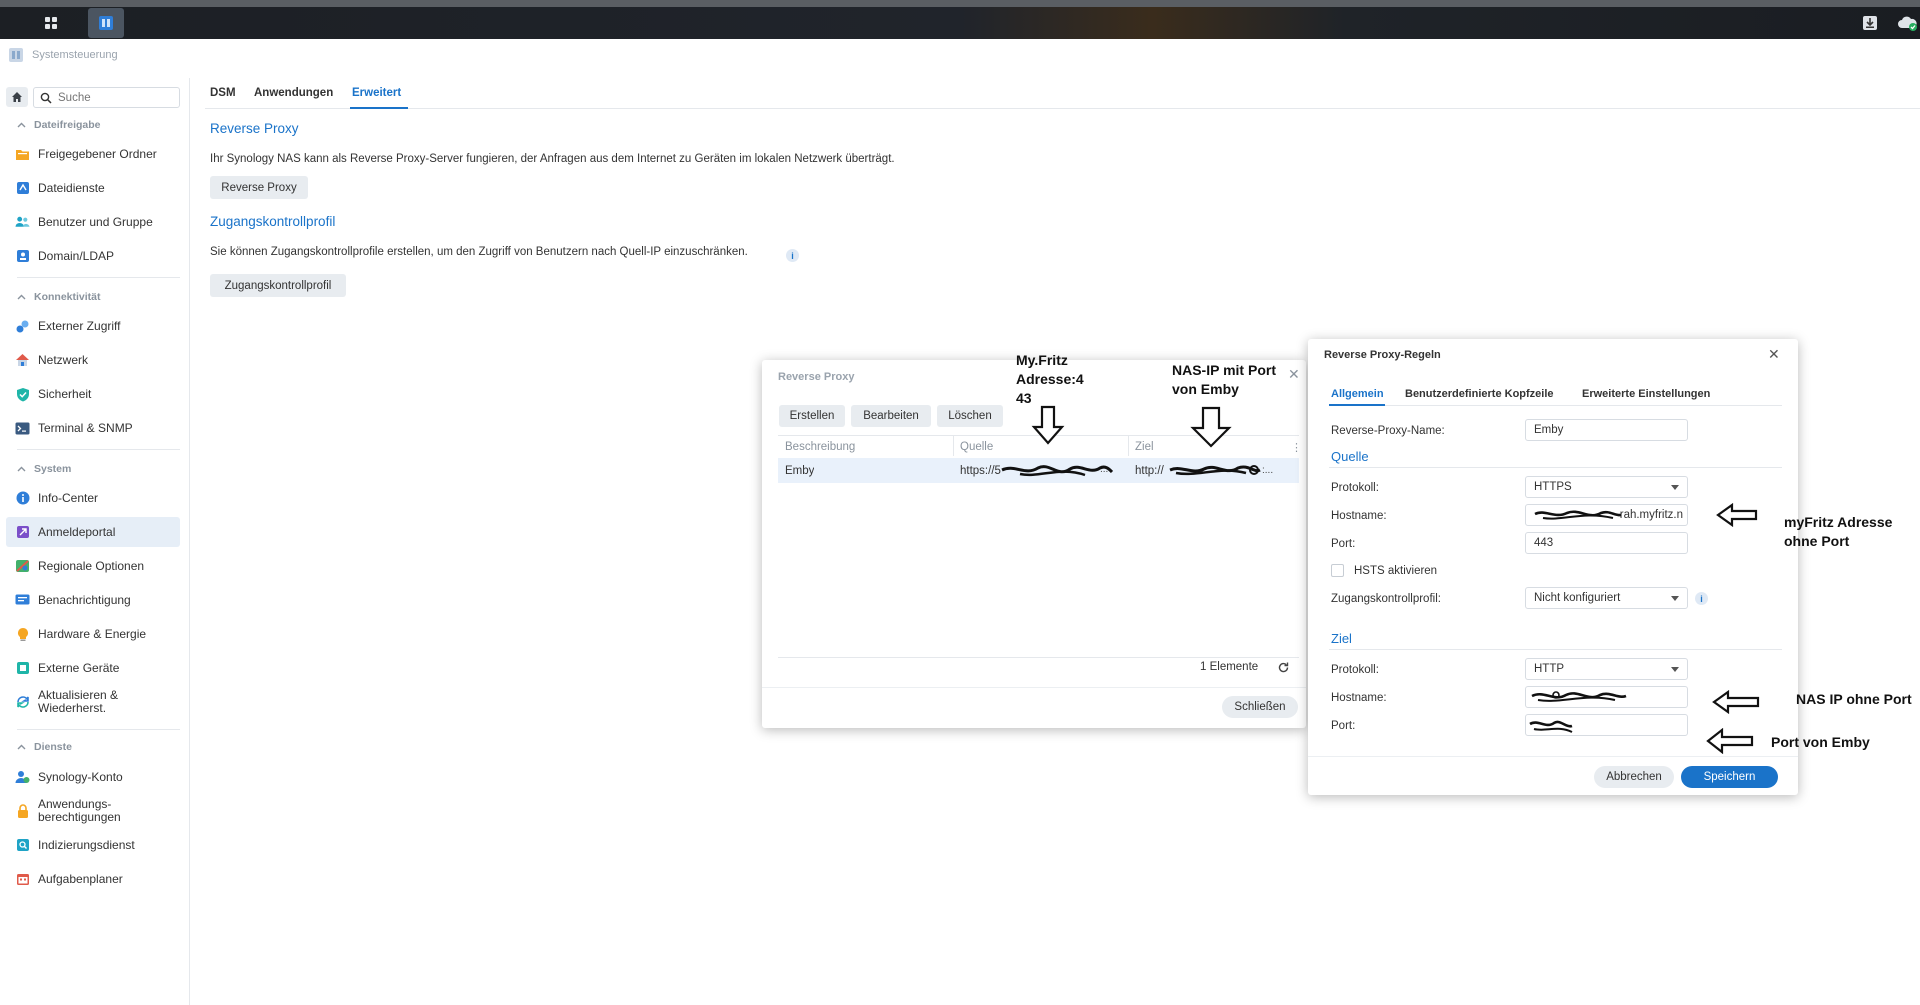 This screenshot has width=1920, height=1005. What do you see at coordinates (1283, 667) in the screenshot?
I see `refresh-icon` at bounding box center [1283, 667].